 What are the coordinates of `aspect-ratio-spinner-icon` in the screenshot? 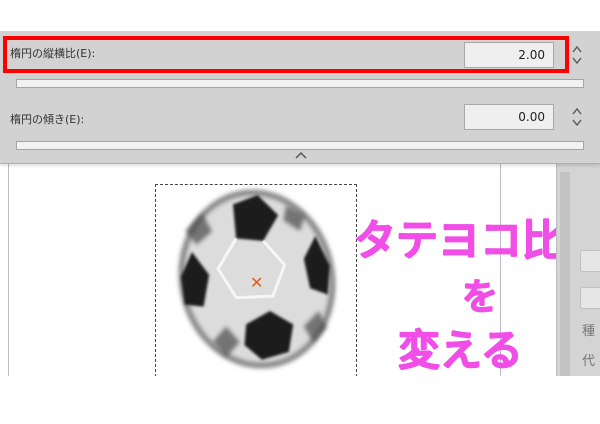 It's located at (577, 55).